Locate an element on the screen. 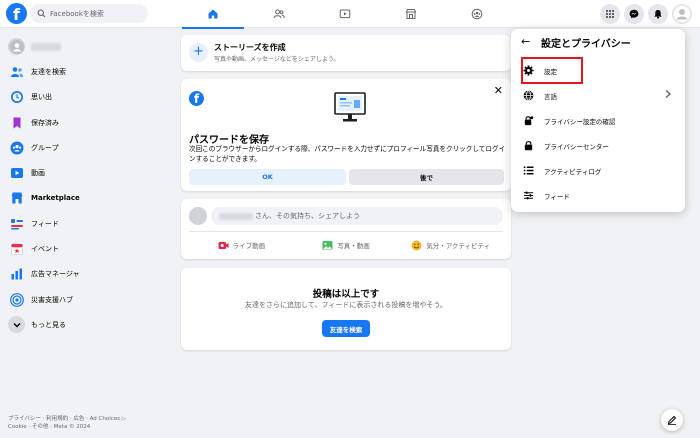 The width and height of the screenshot is (700, 438). later-button: 後で is located at coordinates (426, 177).